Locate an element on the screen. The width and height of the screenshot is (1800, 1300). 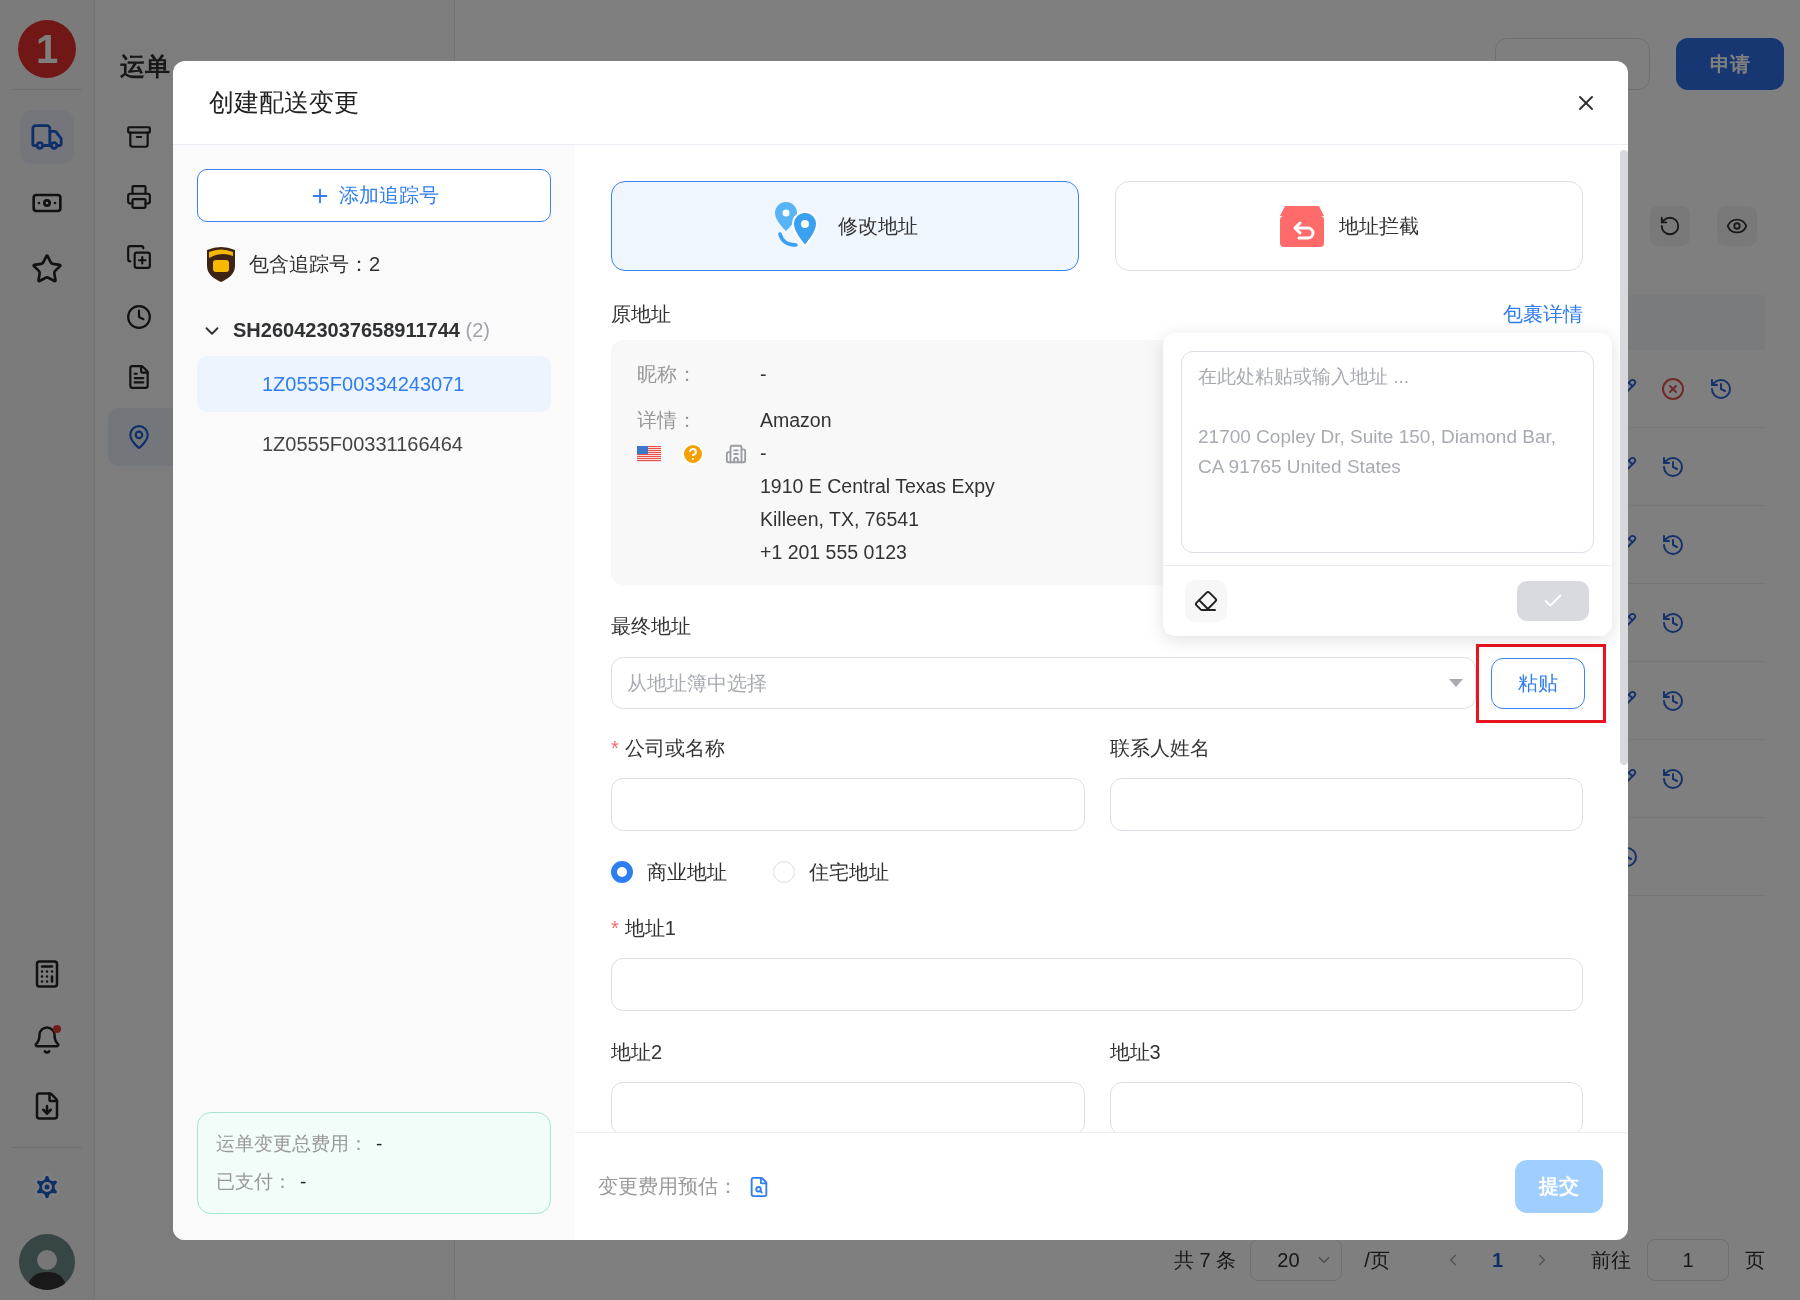
field-label: 昵称： is located at coordinates (667, 374).